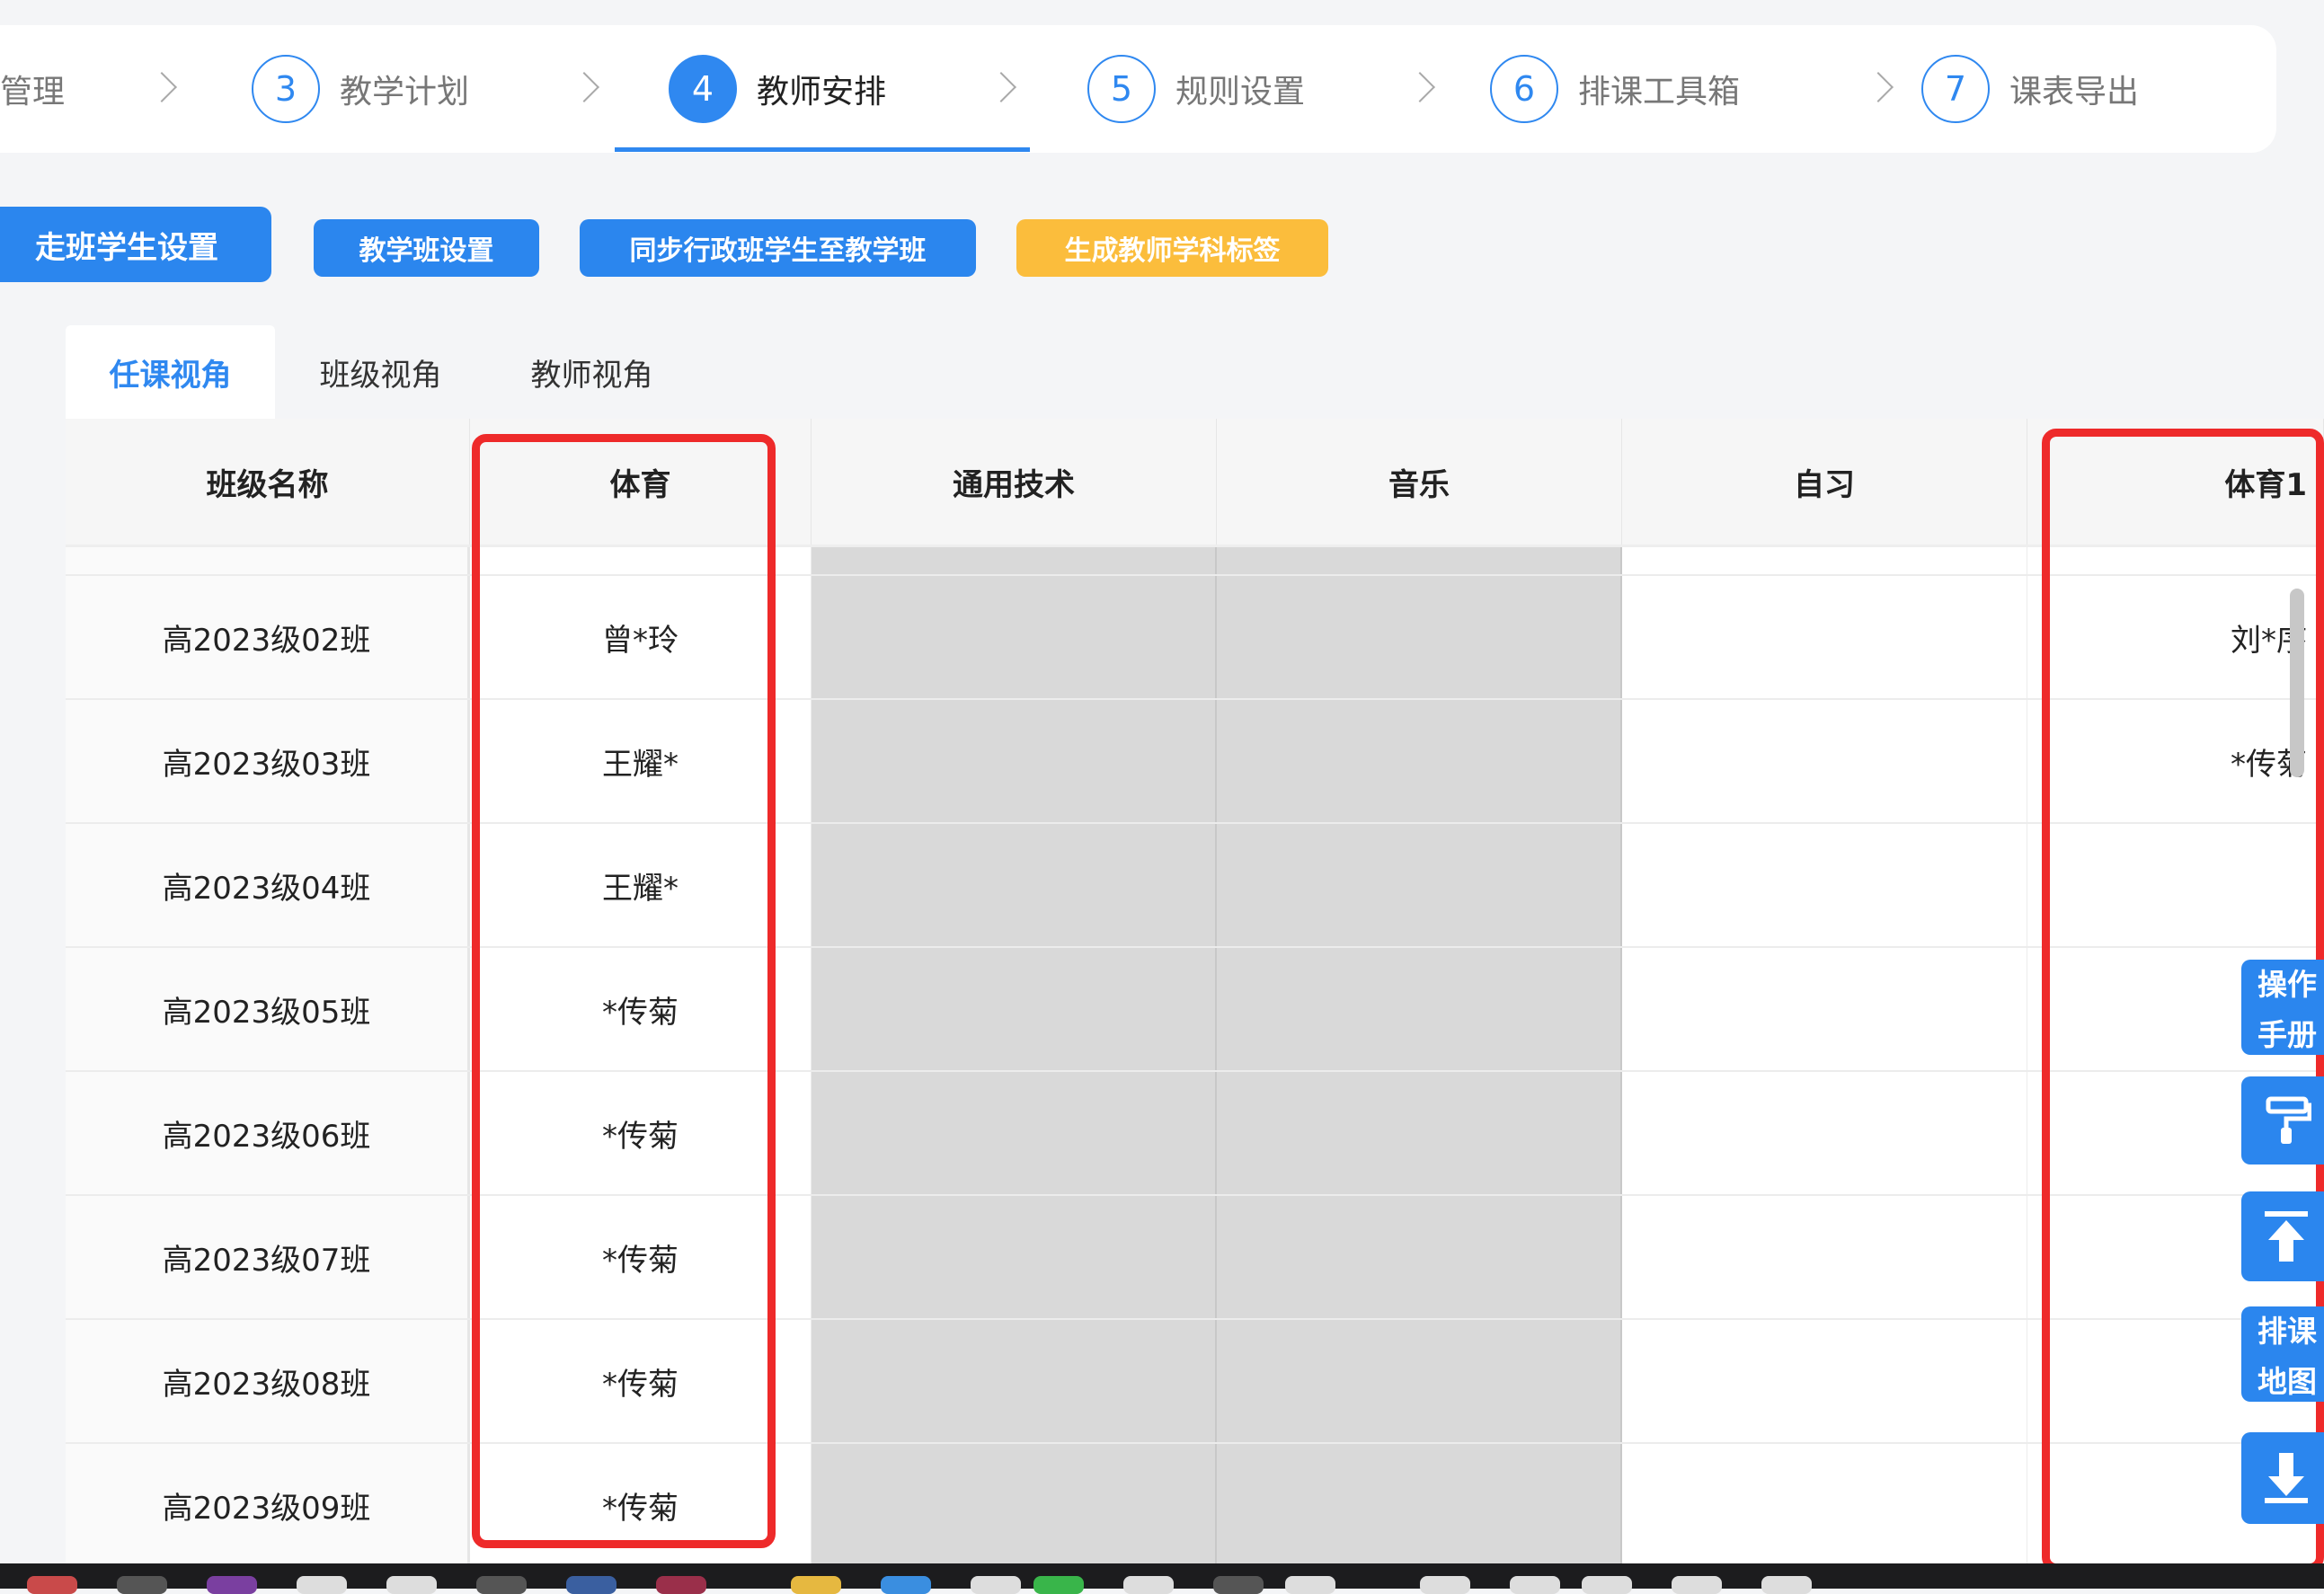 Image resolution: width=2324 pixels, height=1594 pixels. I want to click on tab-class-view: 班级视角, so click(380, 372).